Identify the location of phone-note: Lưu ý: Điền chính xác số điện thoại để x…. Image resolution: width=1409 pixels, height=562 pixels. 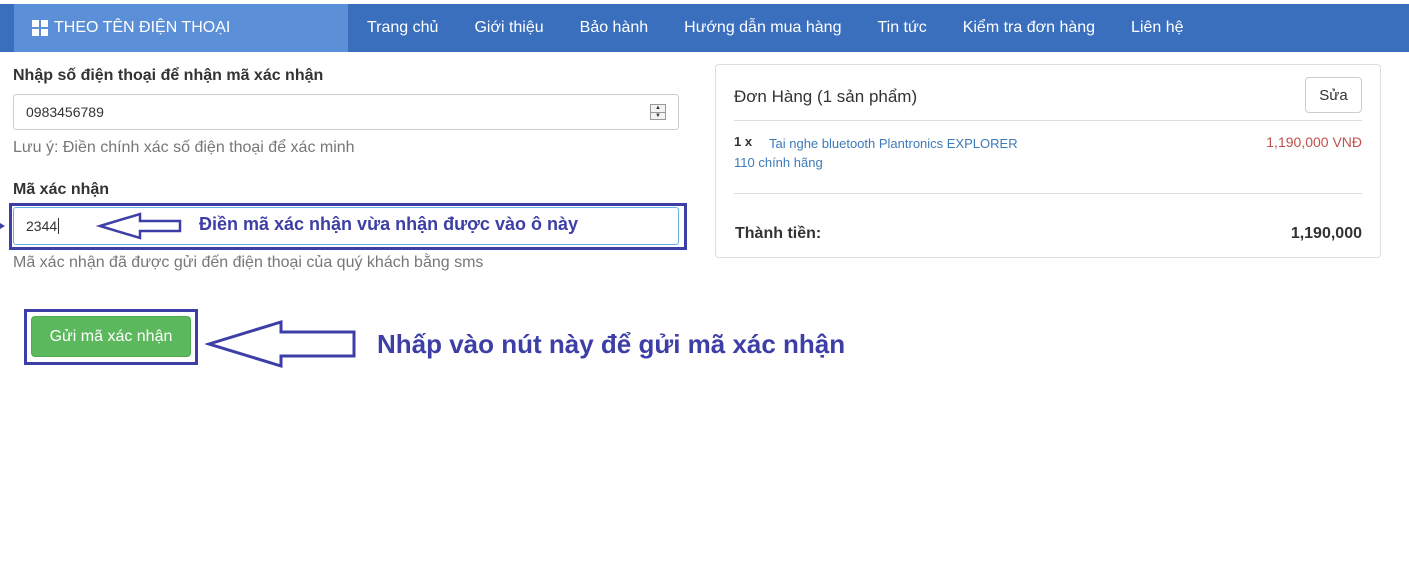
(184, 147).